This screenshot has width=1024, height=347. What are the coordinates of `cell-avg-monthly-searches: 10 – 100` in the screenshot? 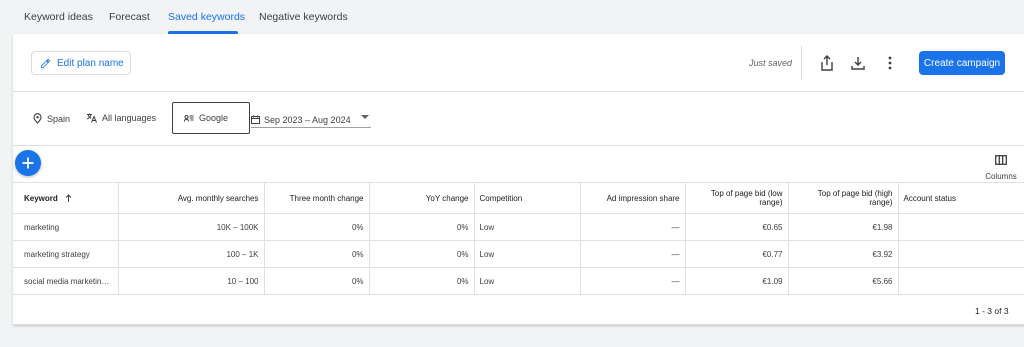 It's located at (191, 281).